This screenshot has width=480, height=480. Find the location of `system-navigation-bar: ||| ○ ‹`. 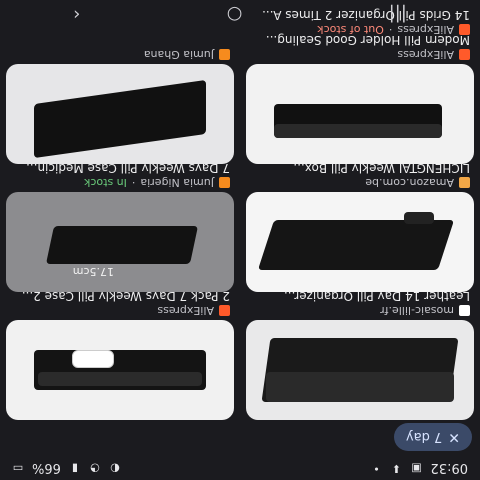

system-navigation-bar: ||| ○ ‹ is located at coordinates (240, 15).